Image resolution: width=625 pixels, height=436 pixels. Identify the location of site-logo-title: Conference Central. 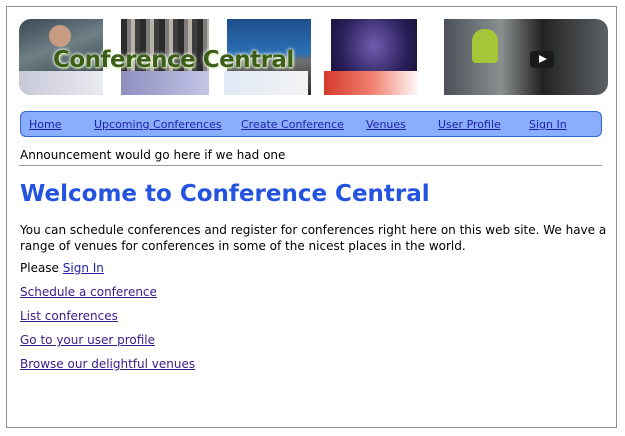
(173, 60).